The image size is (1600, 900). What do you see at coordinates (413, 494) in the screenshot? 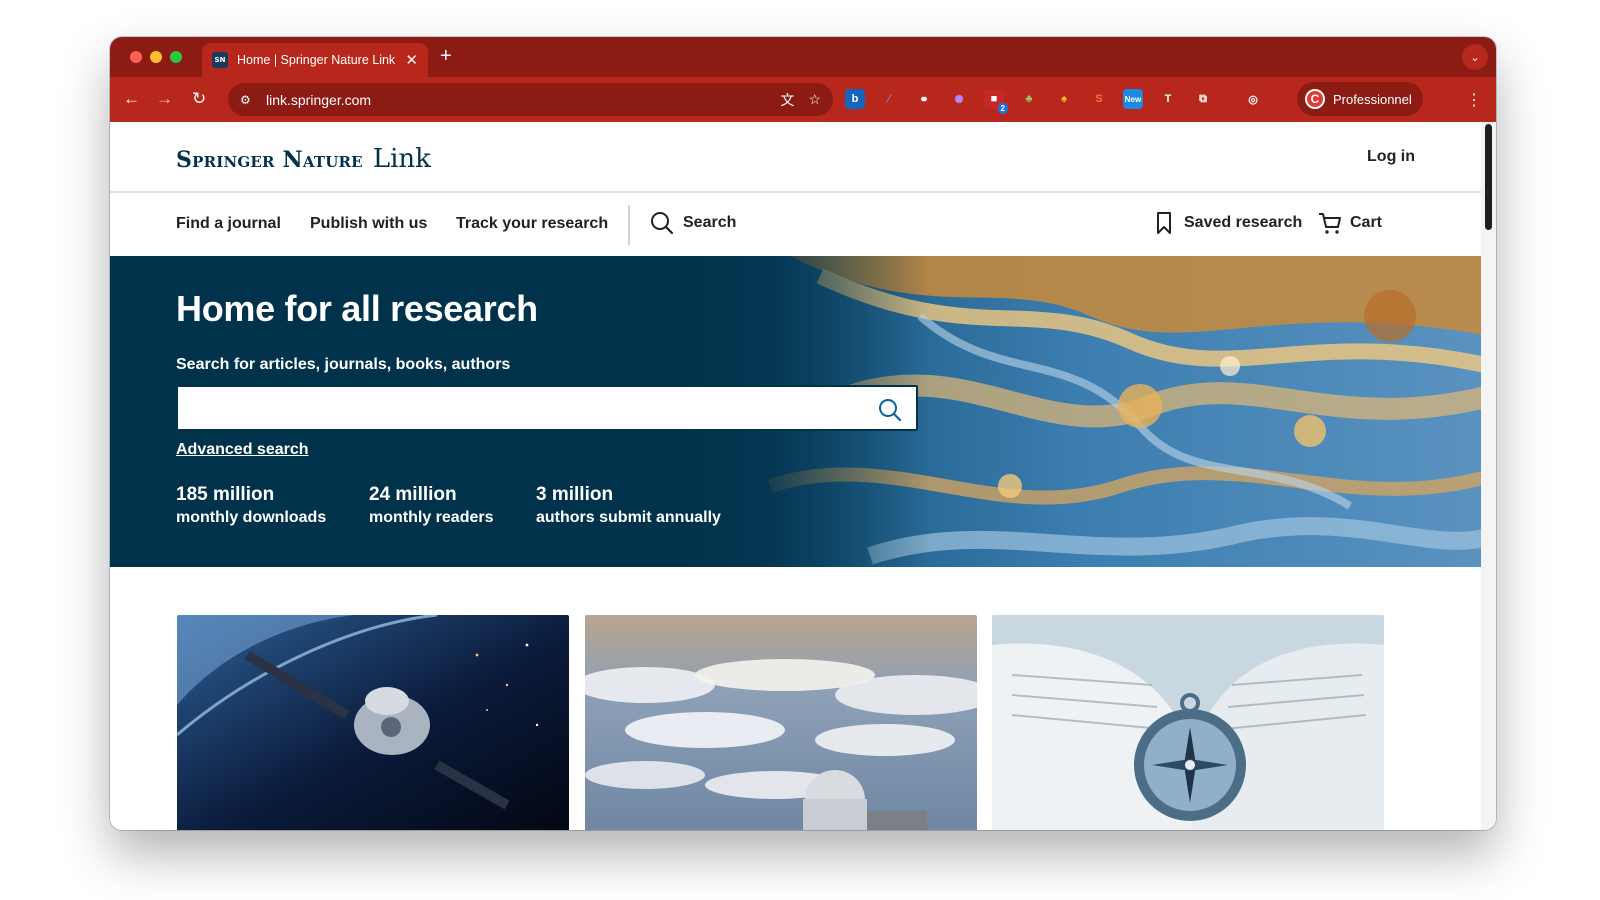
I see `stat-number: 24 million` at bounding box center [413, 494].